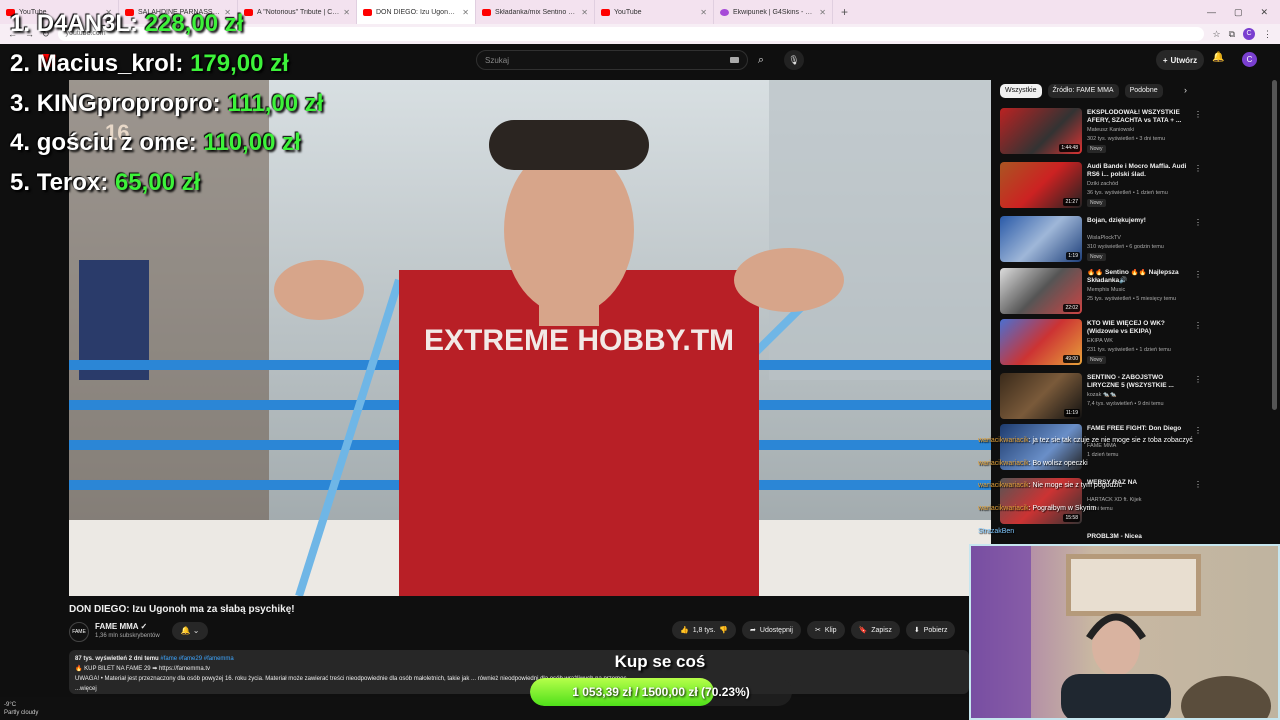 The height and width of the screenshot is (720, 1280). Describe the element at coordinates (126, 24) in the screenshot. I see `donation-leader: 1. D4AN3L: 228,00 zł` at that location.